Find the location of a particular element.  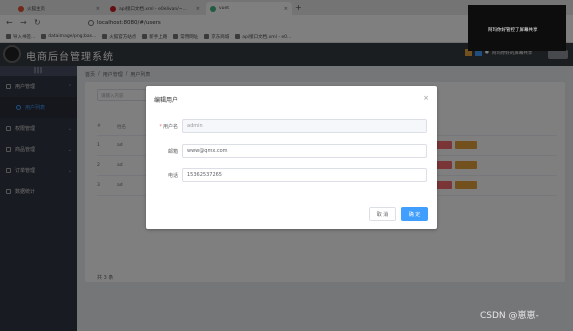

close-icon: × is located at coordinates (426, 98).